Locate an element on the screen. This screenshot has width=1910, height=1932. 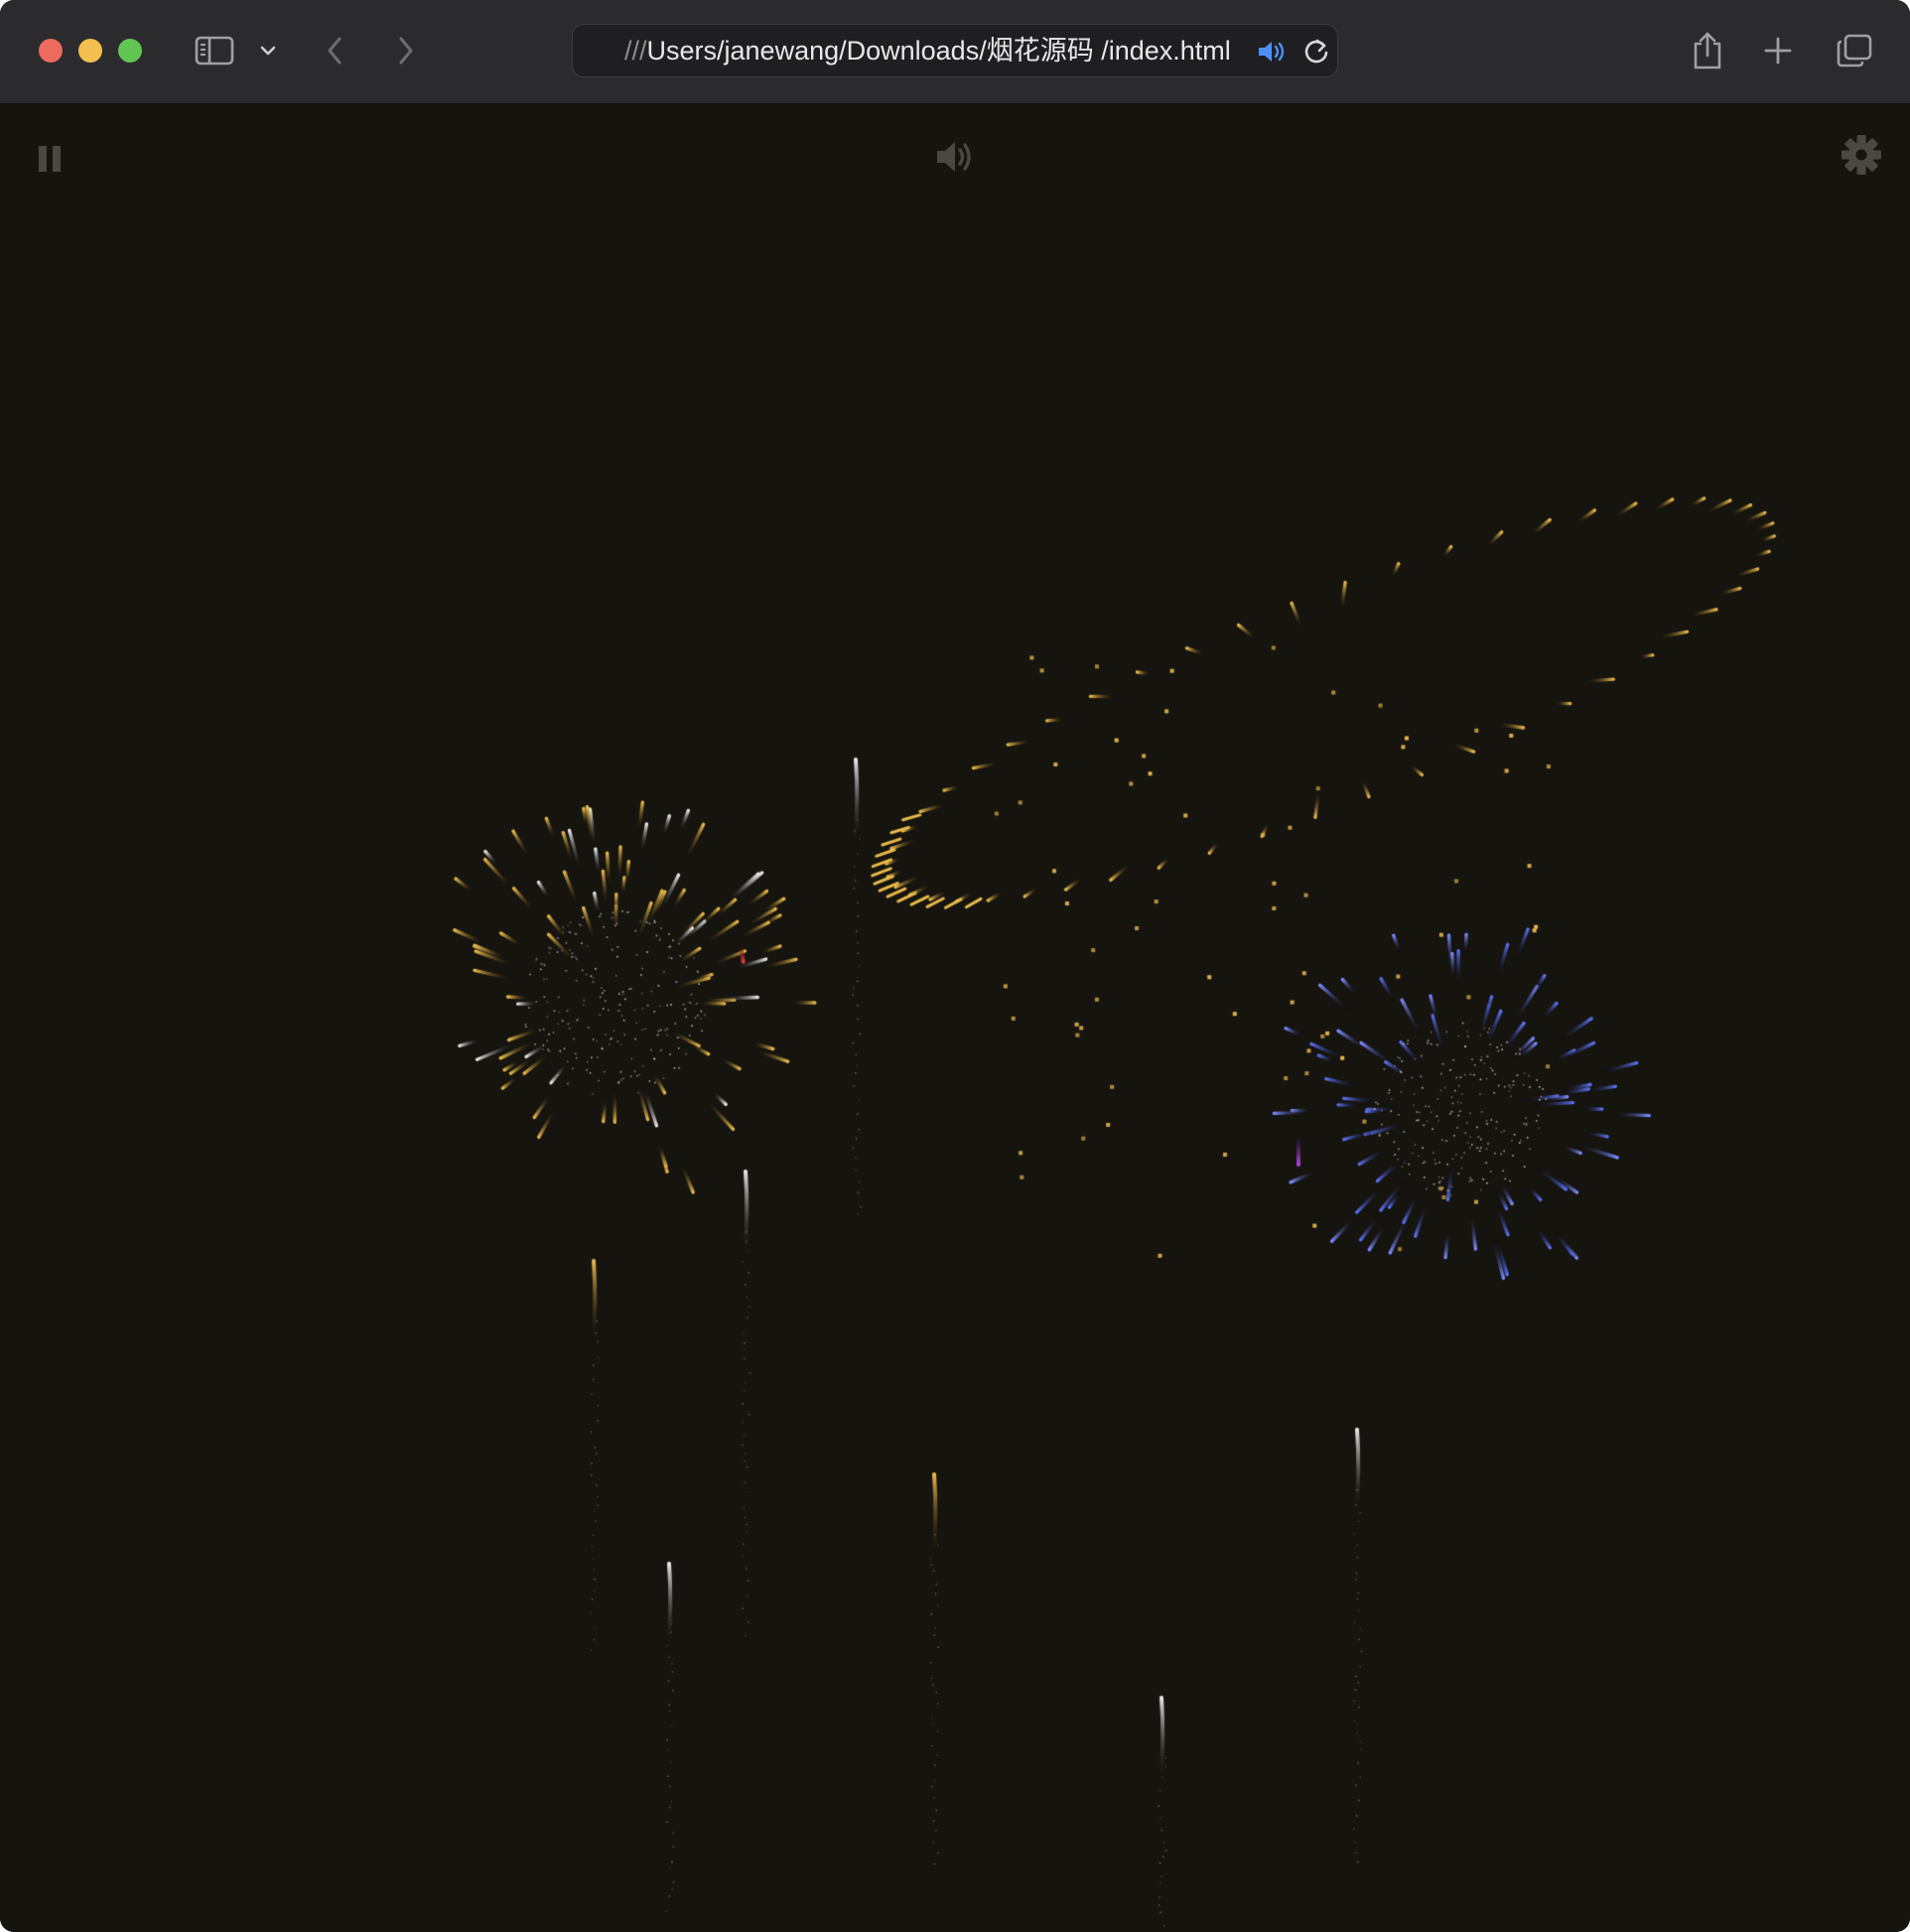
tab-group-menu-button is located at coordinates (268, 50).